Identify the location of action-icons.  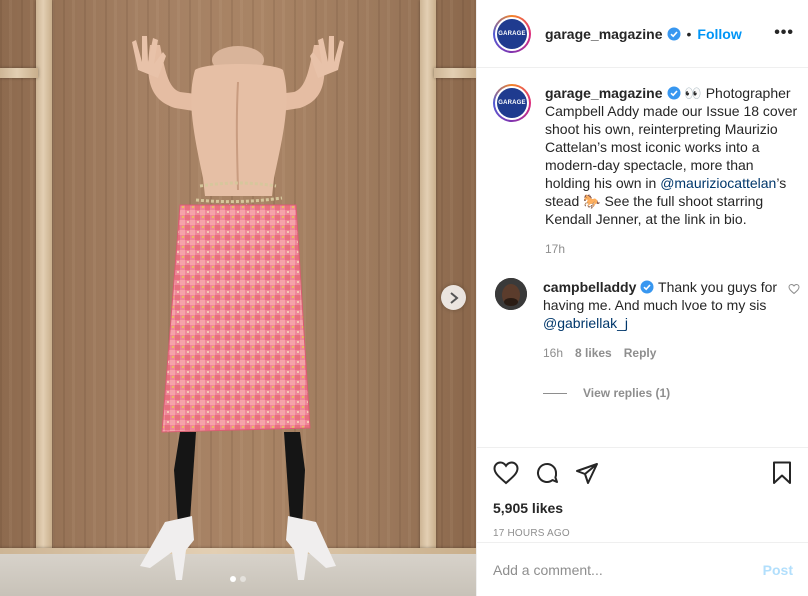
(643, 473).